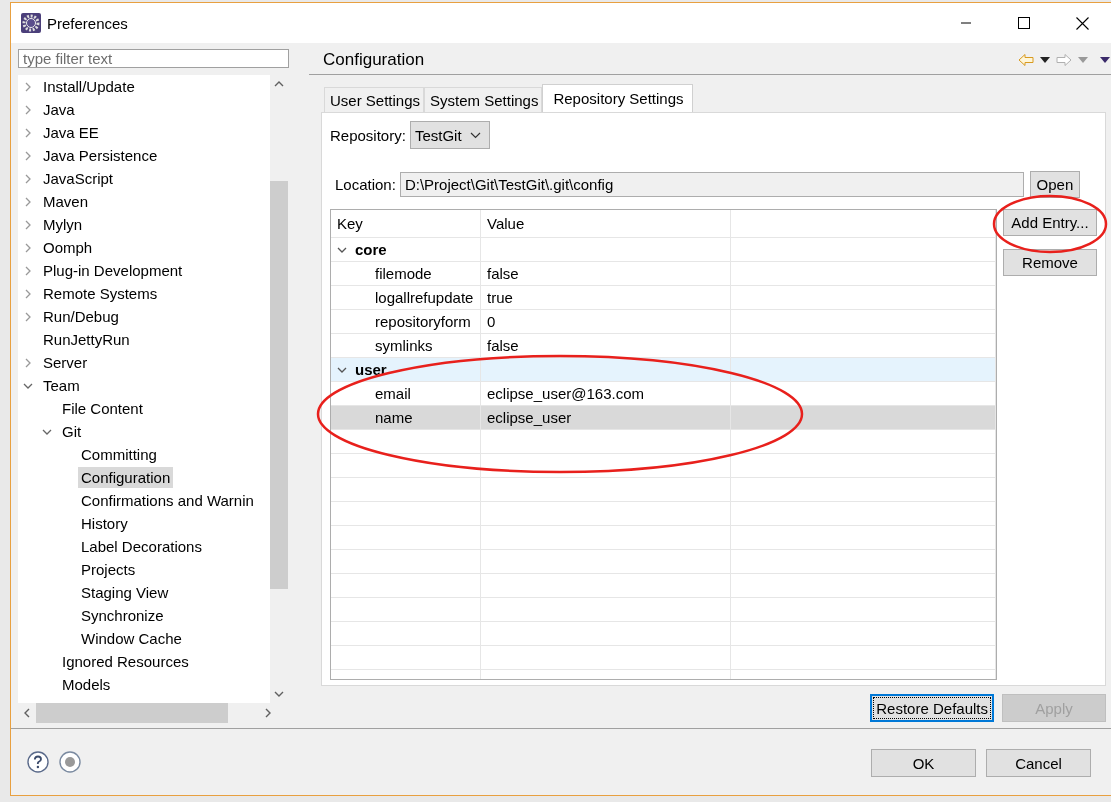 This screenshot has width=1111, height=802. I want to click on help-icon, so click(38, 762).